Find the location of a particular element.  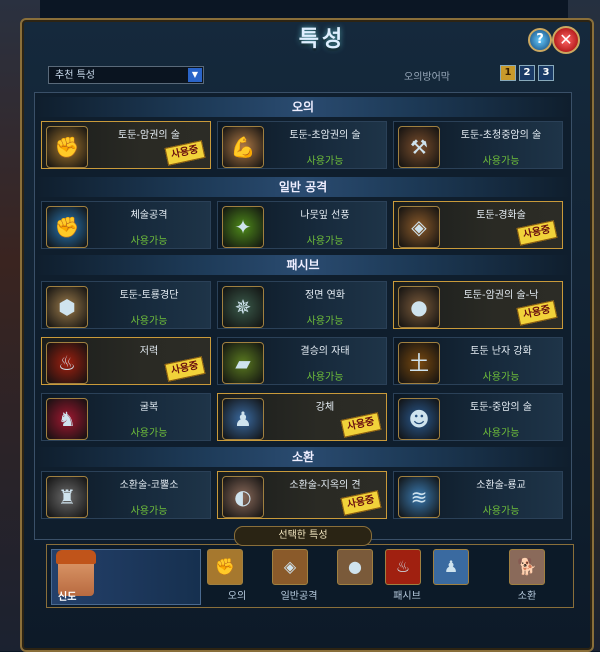

talent-name: 정면 연화 is located at coordinates (325, 295).